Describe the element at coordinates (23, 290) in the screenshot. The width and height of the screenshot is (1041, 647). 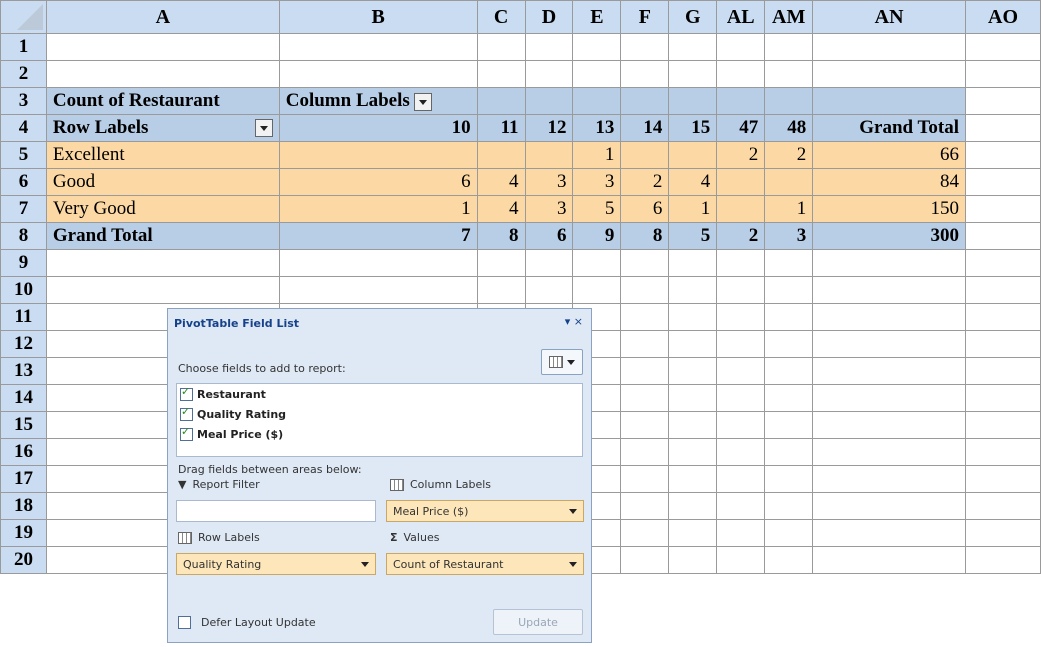
I see `row-header: 10` at that location.